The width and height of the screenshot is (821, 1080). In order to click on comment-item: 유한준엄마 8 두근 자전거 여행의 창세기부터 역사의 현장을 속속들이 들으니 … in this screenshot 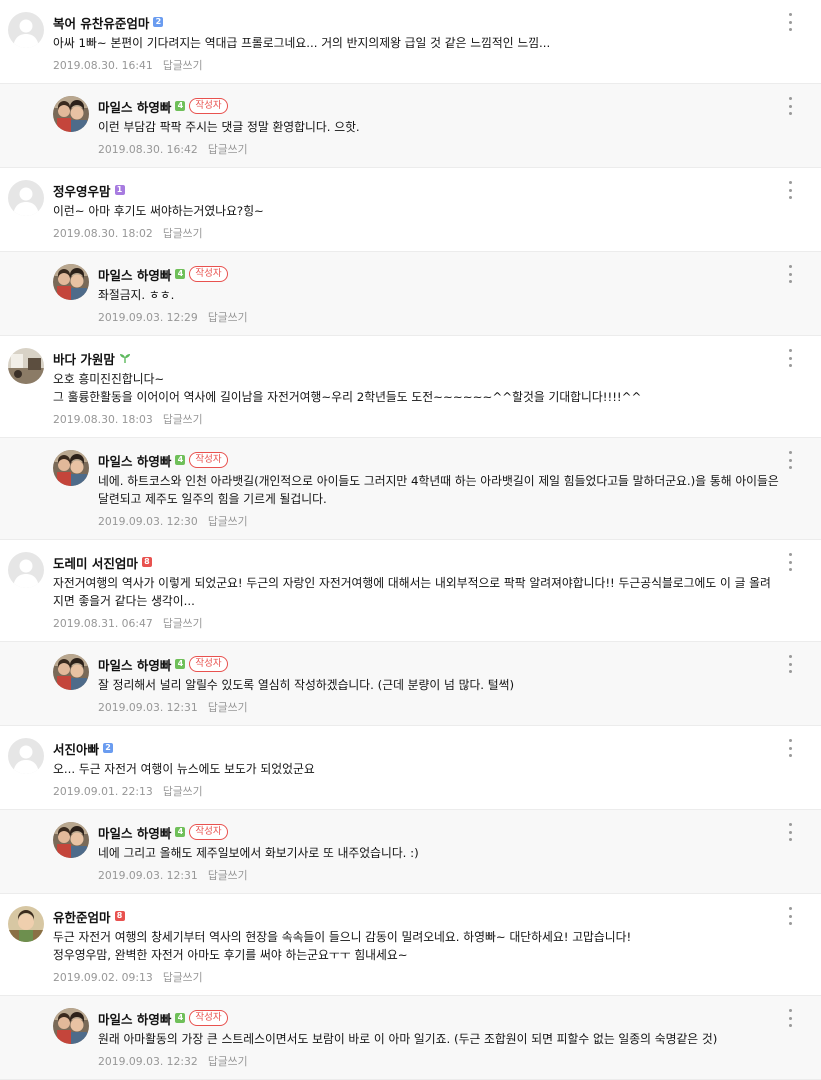, I will do `click(410, 945)`.